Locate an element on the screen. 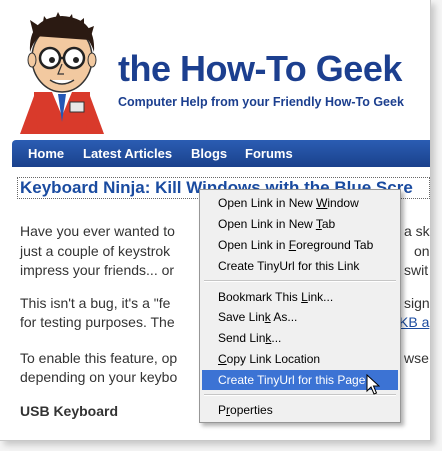 The height and width of the screenshot is (451, 442). menu-separator is located at coordinates (300, 281).